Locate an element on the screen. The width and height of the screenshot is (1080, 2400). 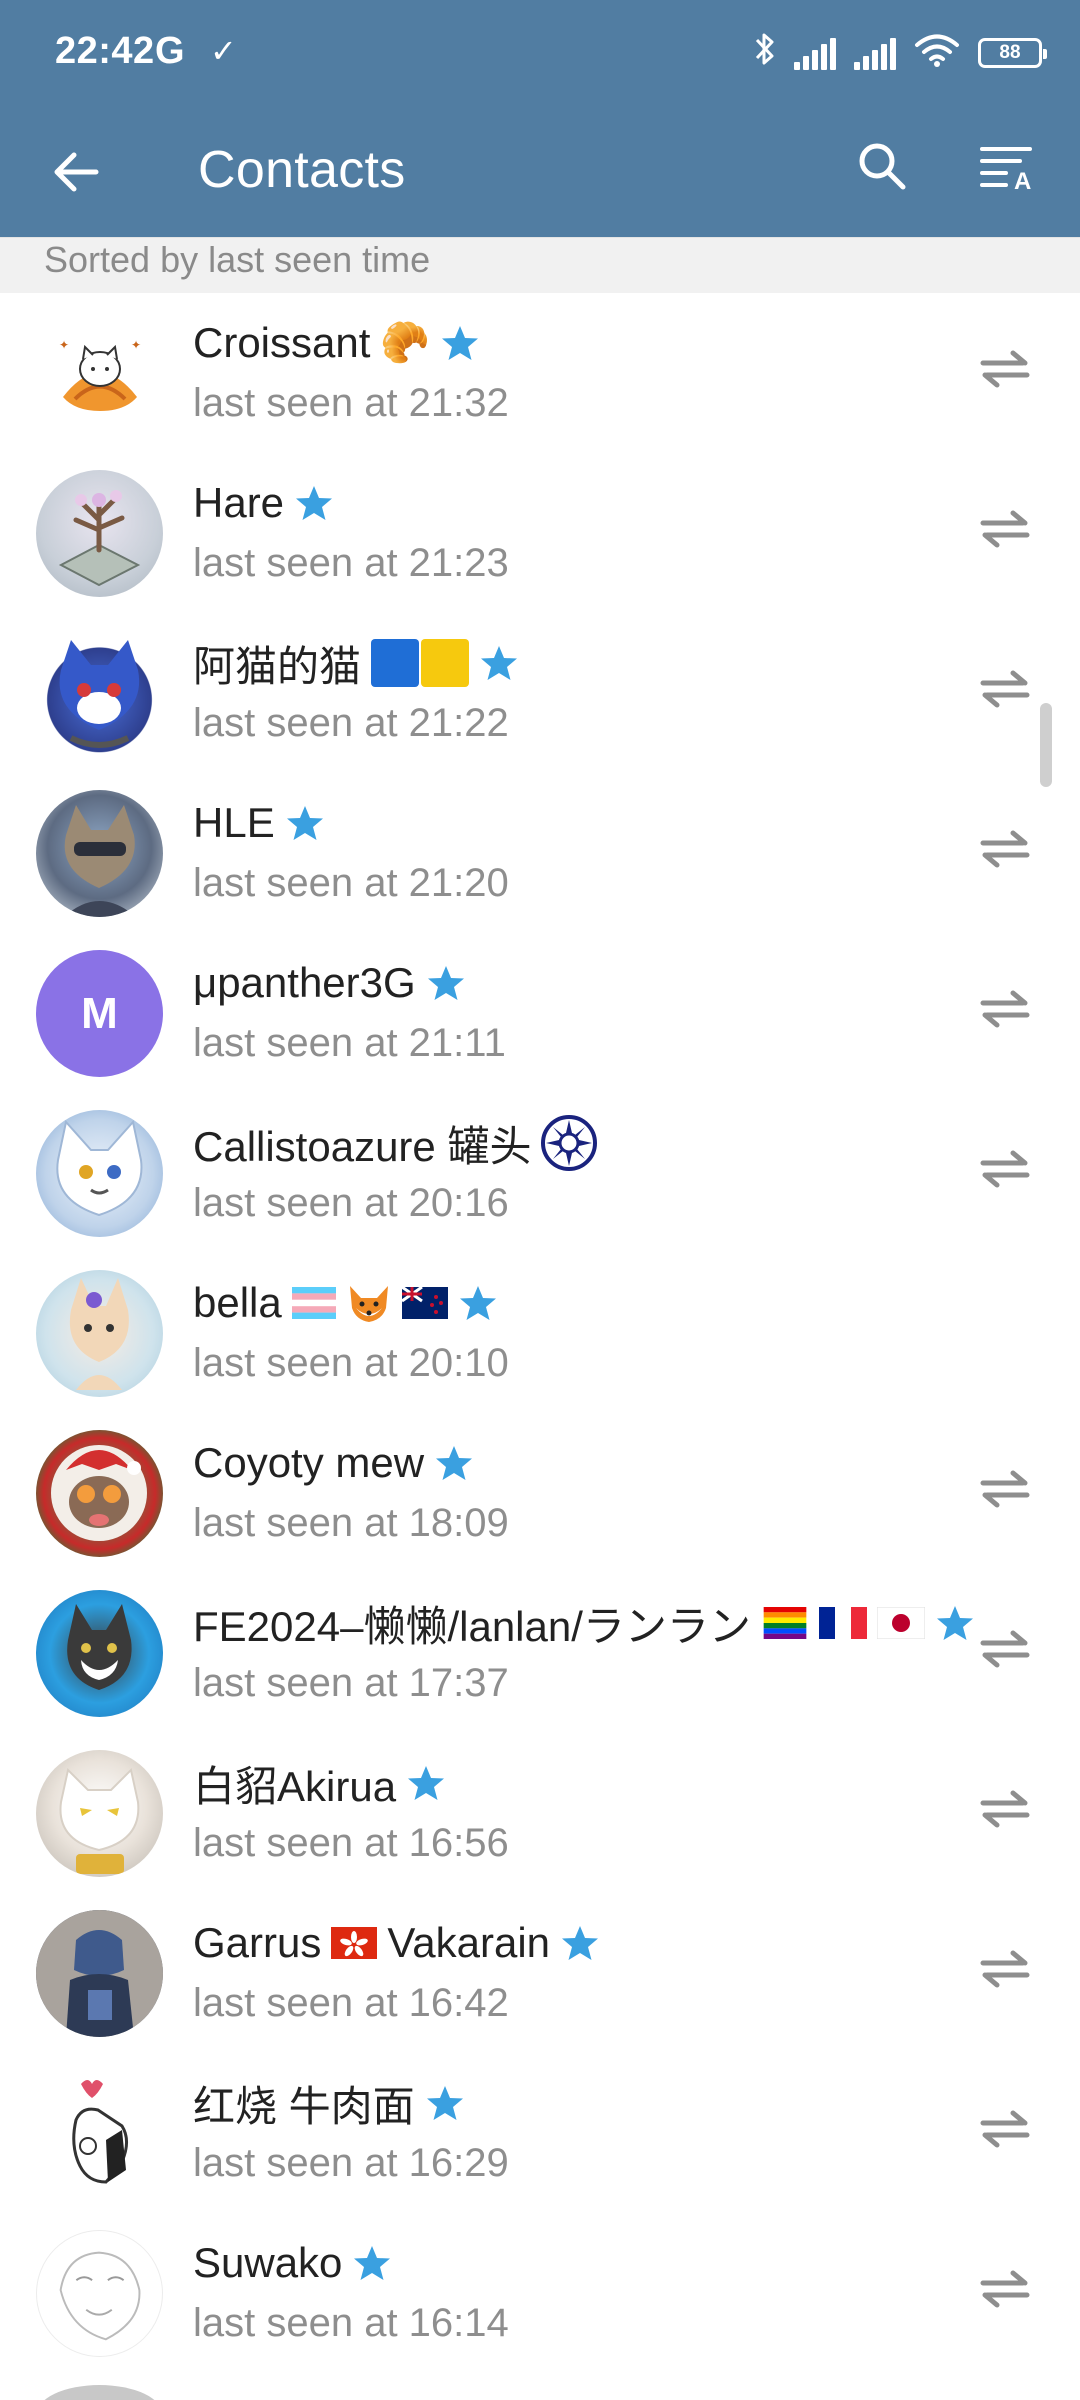
last-seen: last seen at 21:23 is located at coordinates (351, 563).